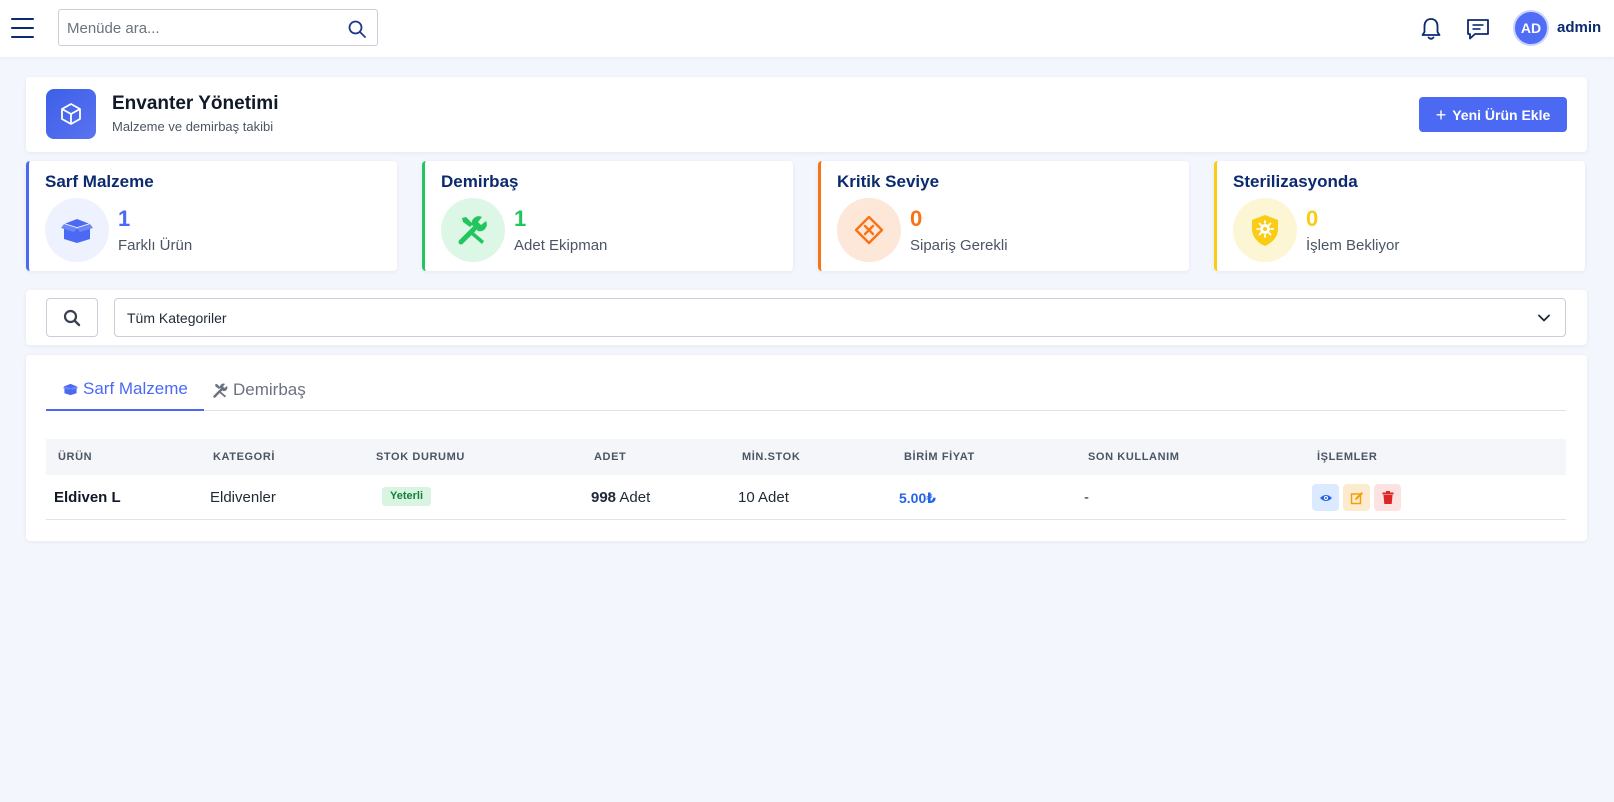  Describe the element at coordinates (269, 389) in the screenshot. I see `tab-label: Demirbaş` at that location.